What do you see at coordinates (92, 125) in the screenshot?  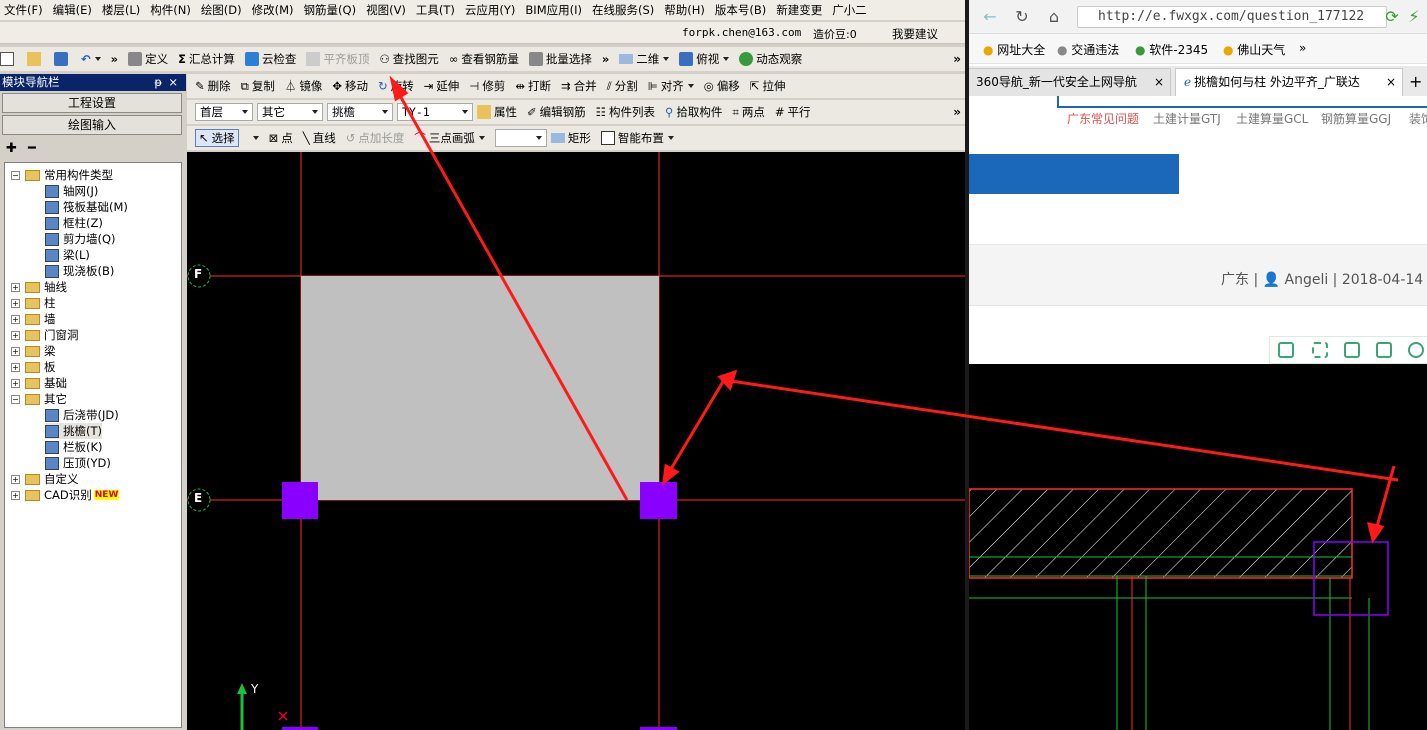 I see `drawing-input-button: 绘图输入` at bounding box center [92, 125].